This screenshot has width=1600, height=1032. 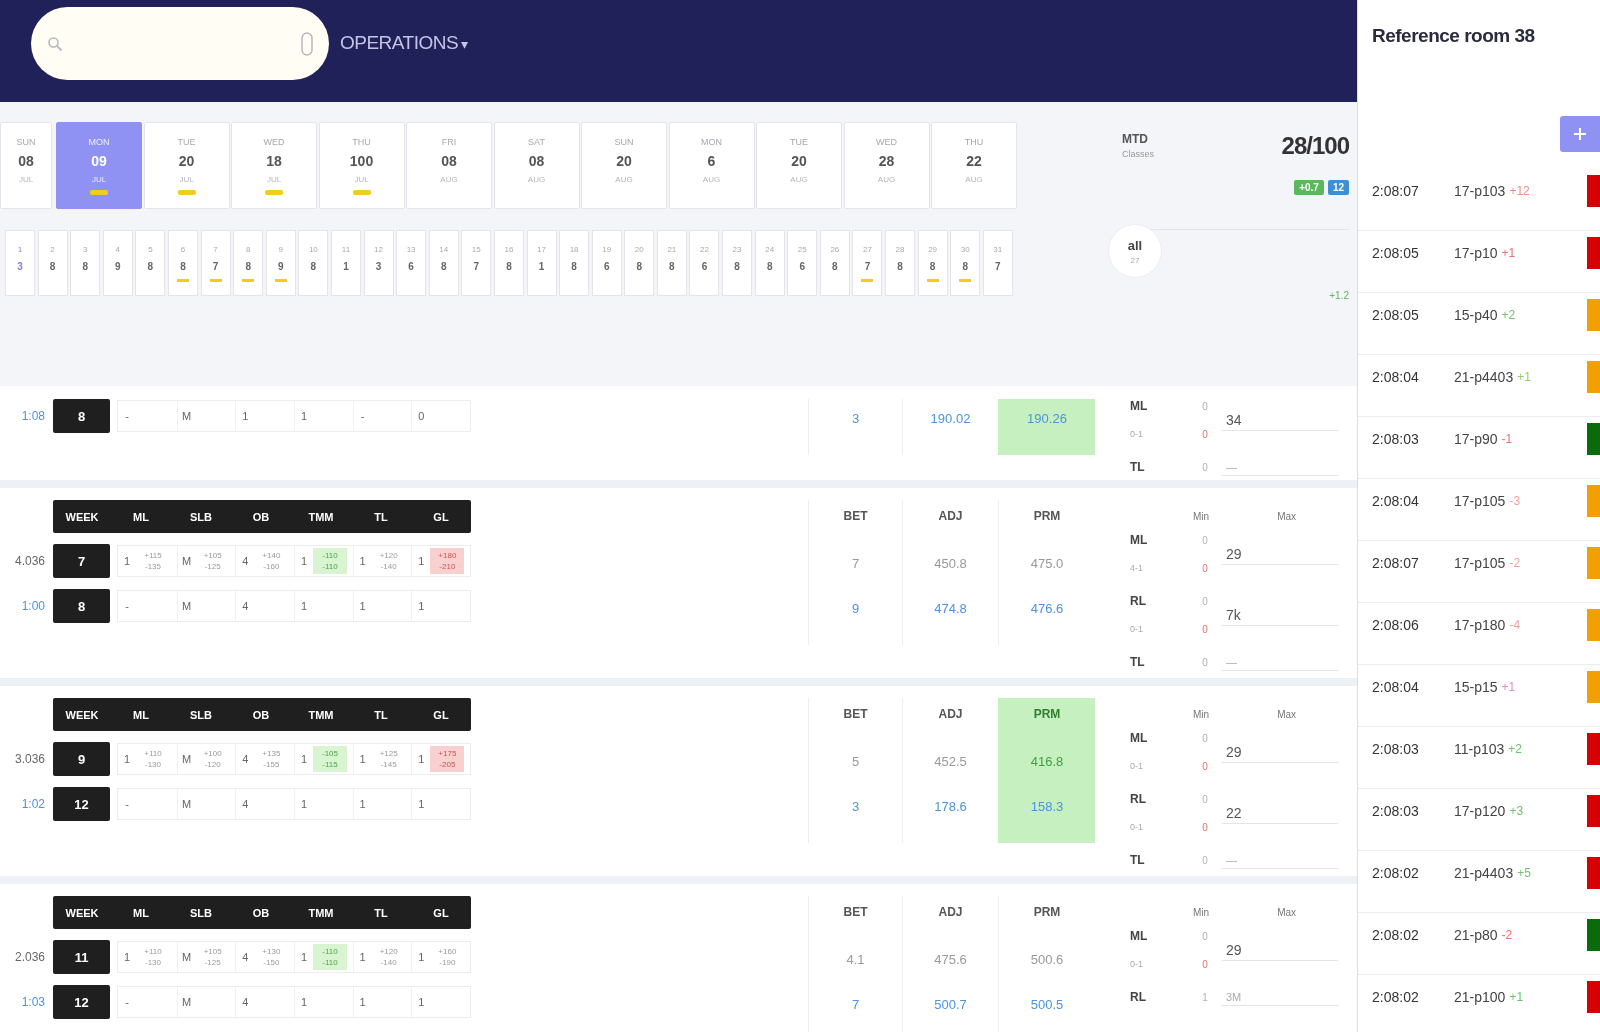 What do you see at coordinates (150, 263) in the screenshot?
I see `slot-cell: 5 8` at bounding box center [150, 263].